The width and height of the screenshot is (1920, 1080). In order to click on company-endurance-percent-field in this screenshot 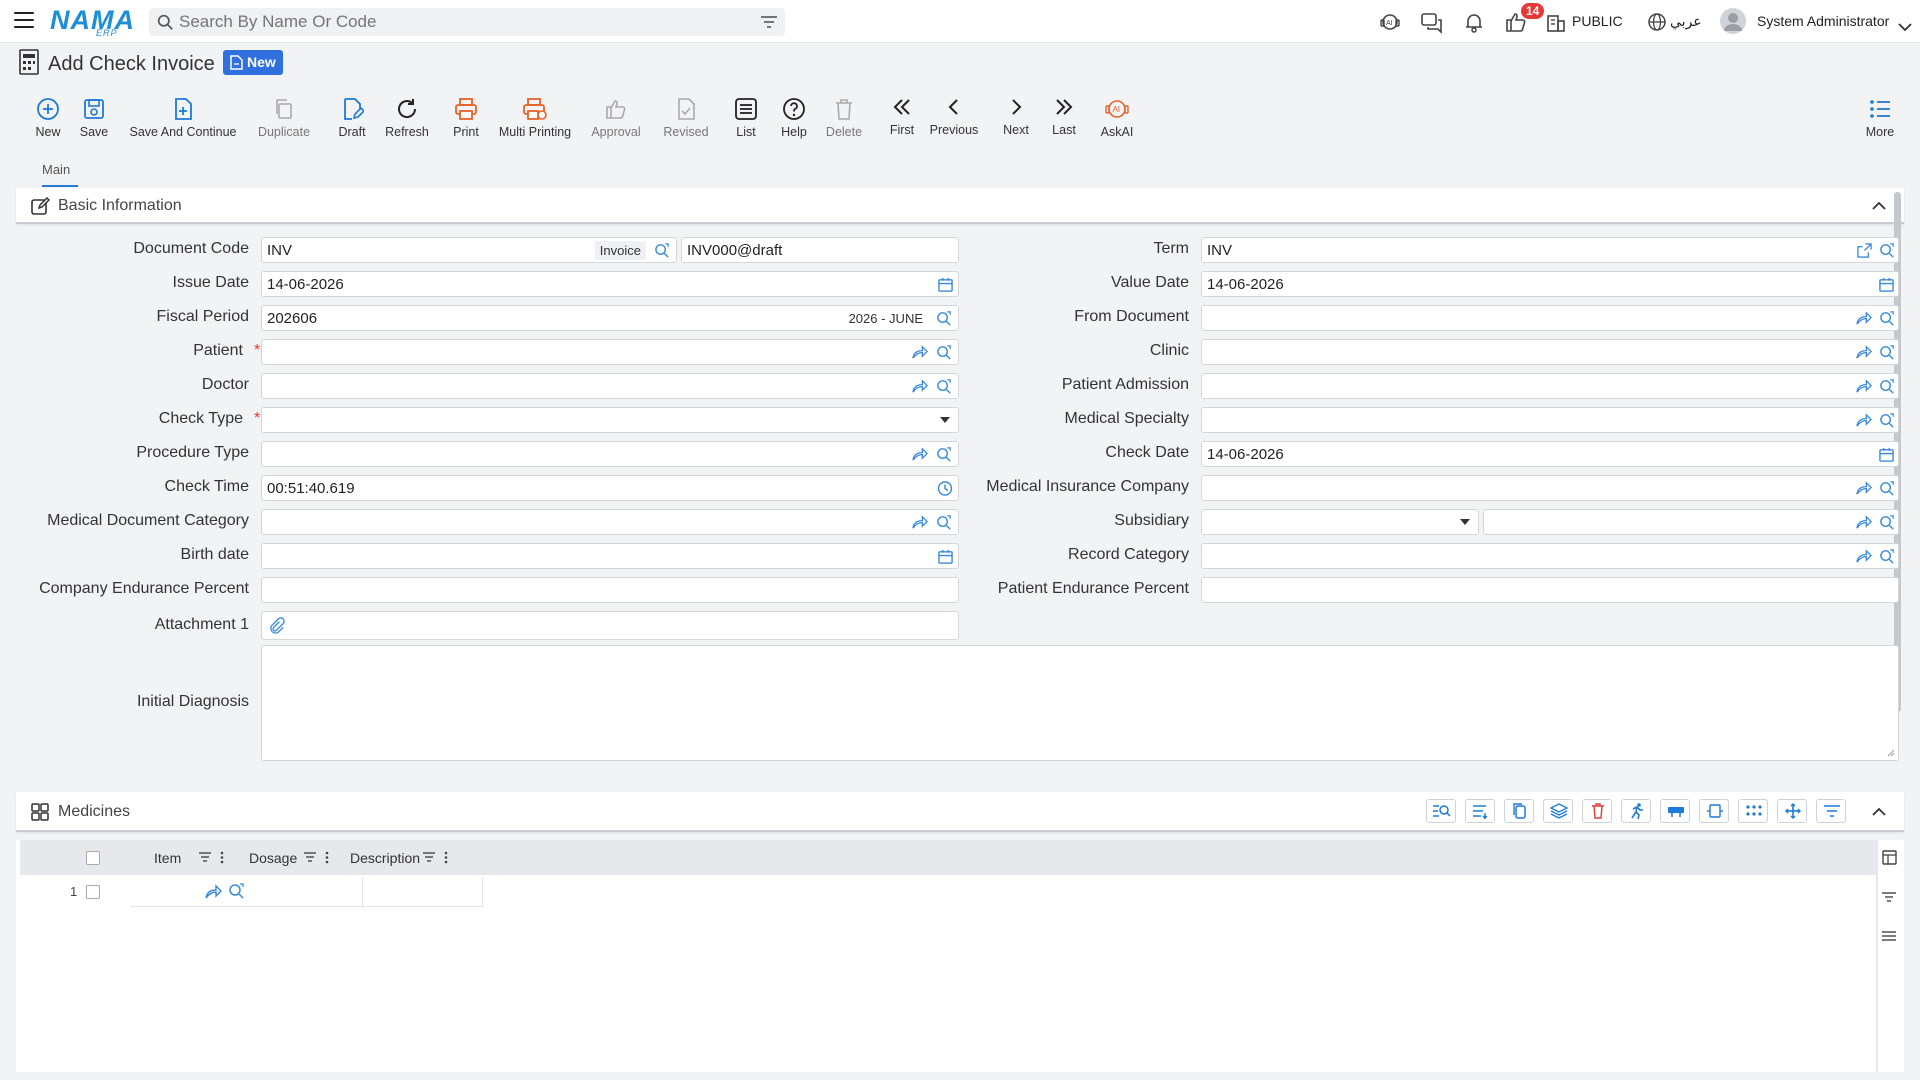, I will do `click(610, 590)`.